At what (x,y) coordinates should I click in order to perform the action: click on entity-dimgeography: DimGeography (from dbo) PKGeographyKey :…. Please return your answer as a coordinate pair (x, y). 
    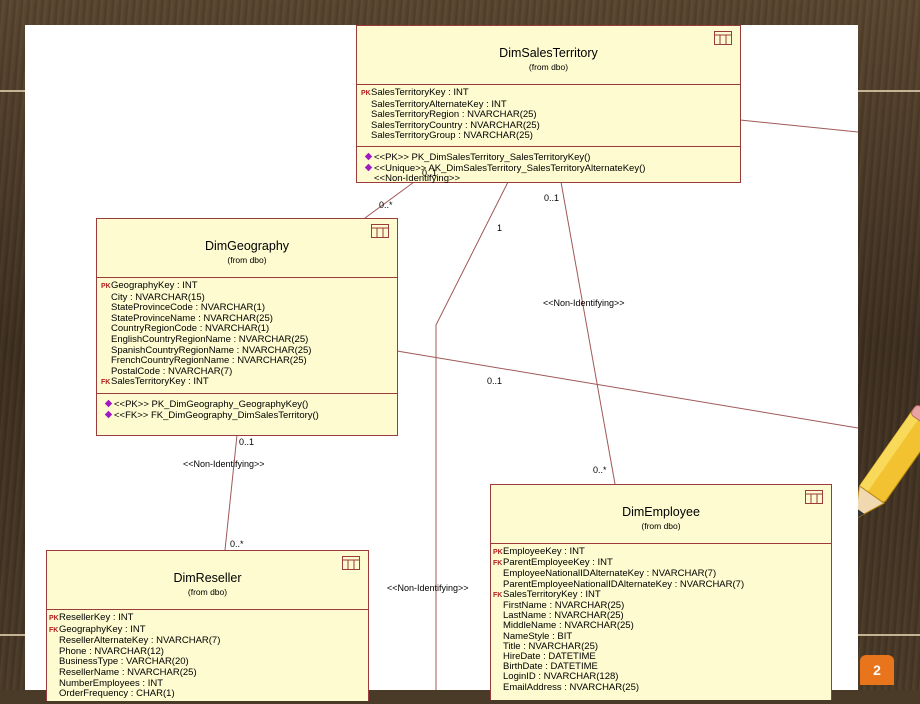
    Looking at the image, I should click on (247, 327).